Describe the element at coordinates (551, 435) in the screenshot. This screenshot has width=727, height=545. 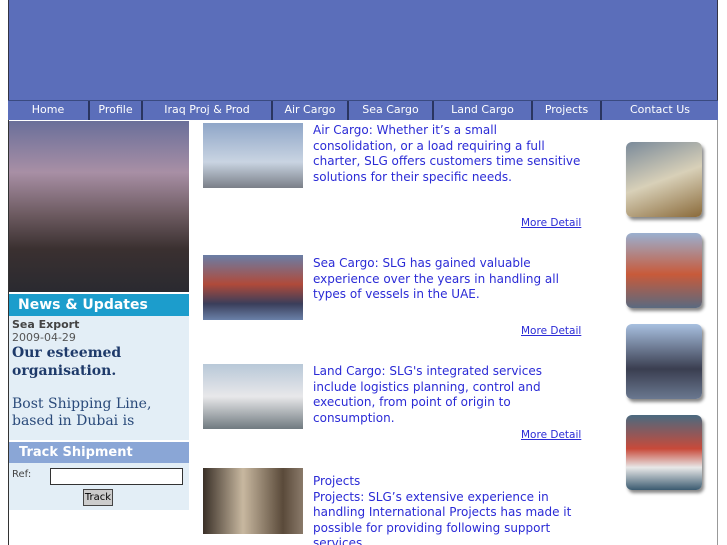
I see `land-cargo-more-link: More Detail` at that location.